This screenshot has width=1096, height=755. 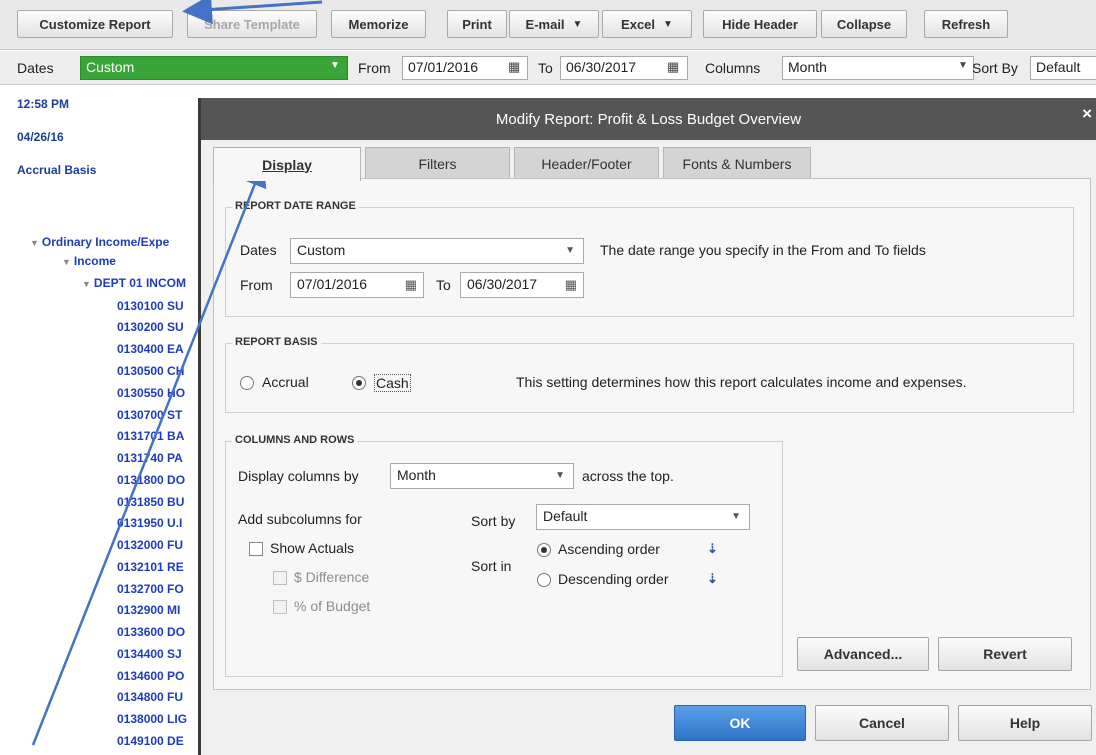 What do you see at coordinates (1087, 114) in the screenshot?
I see `close-icon: ×` at bounding box center [1087, 114].